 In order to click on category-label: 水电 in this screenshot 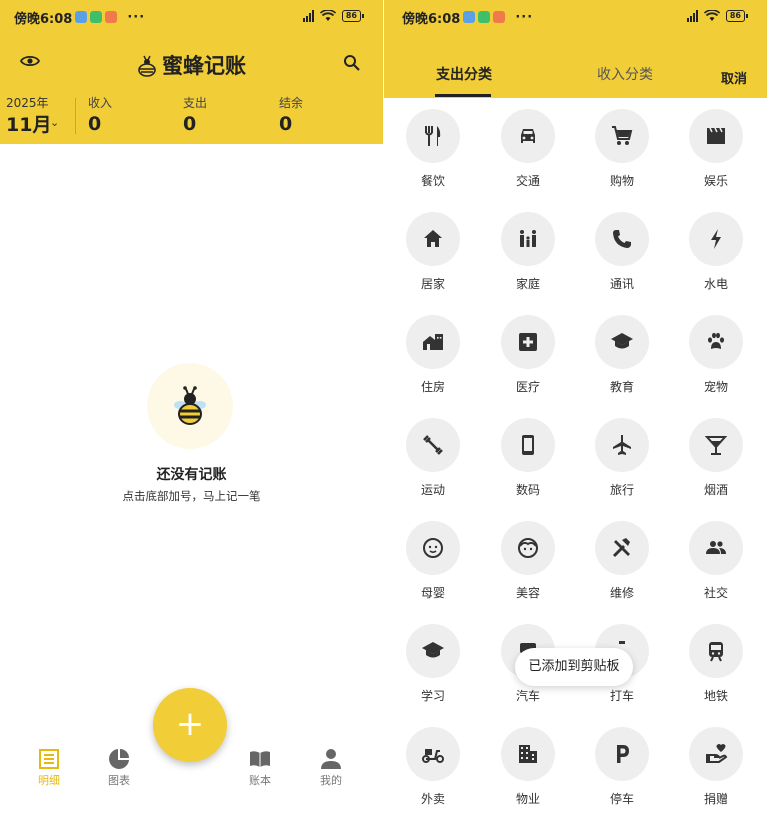, I will do `click(715, 284)`.